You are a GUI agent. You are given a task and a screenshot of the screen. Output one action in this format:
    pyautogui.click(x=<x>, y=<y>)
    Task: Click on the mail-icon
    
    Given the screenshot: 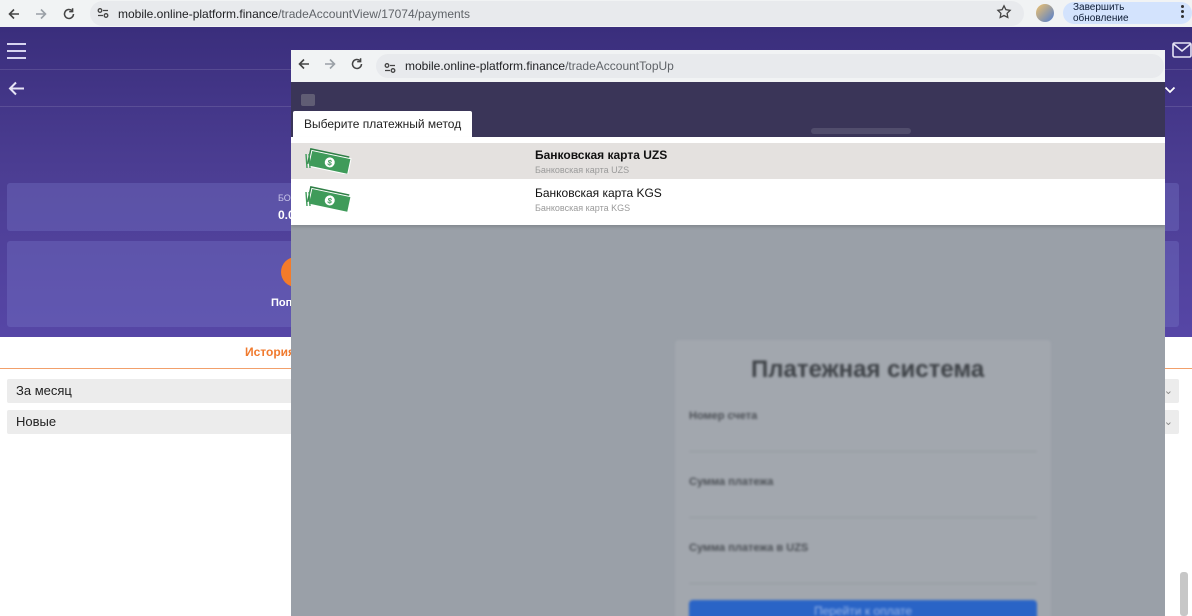 What is the action you would take?
    pyautogui.click(x=1182, y=52)
    